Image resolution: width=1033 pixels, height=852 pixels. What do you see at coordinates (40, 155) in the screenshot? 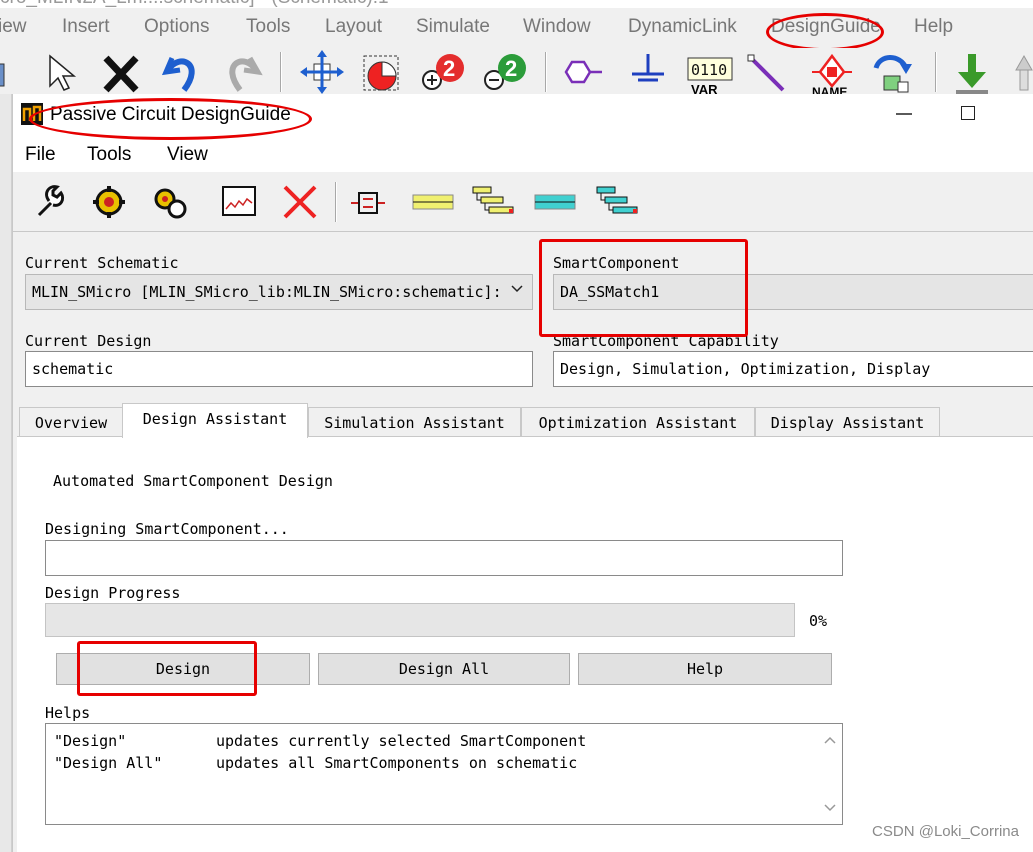
I see `menu-file: File` at bounding box center [40, 155].